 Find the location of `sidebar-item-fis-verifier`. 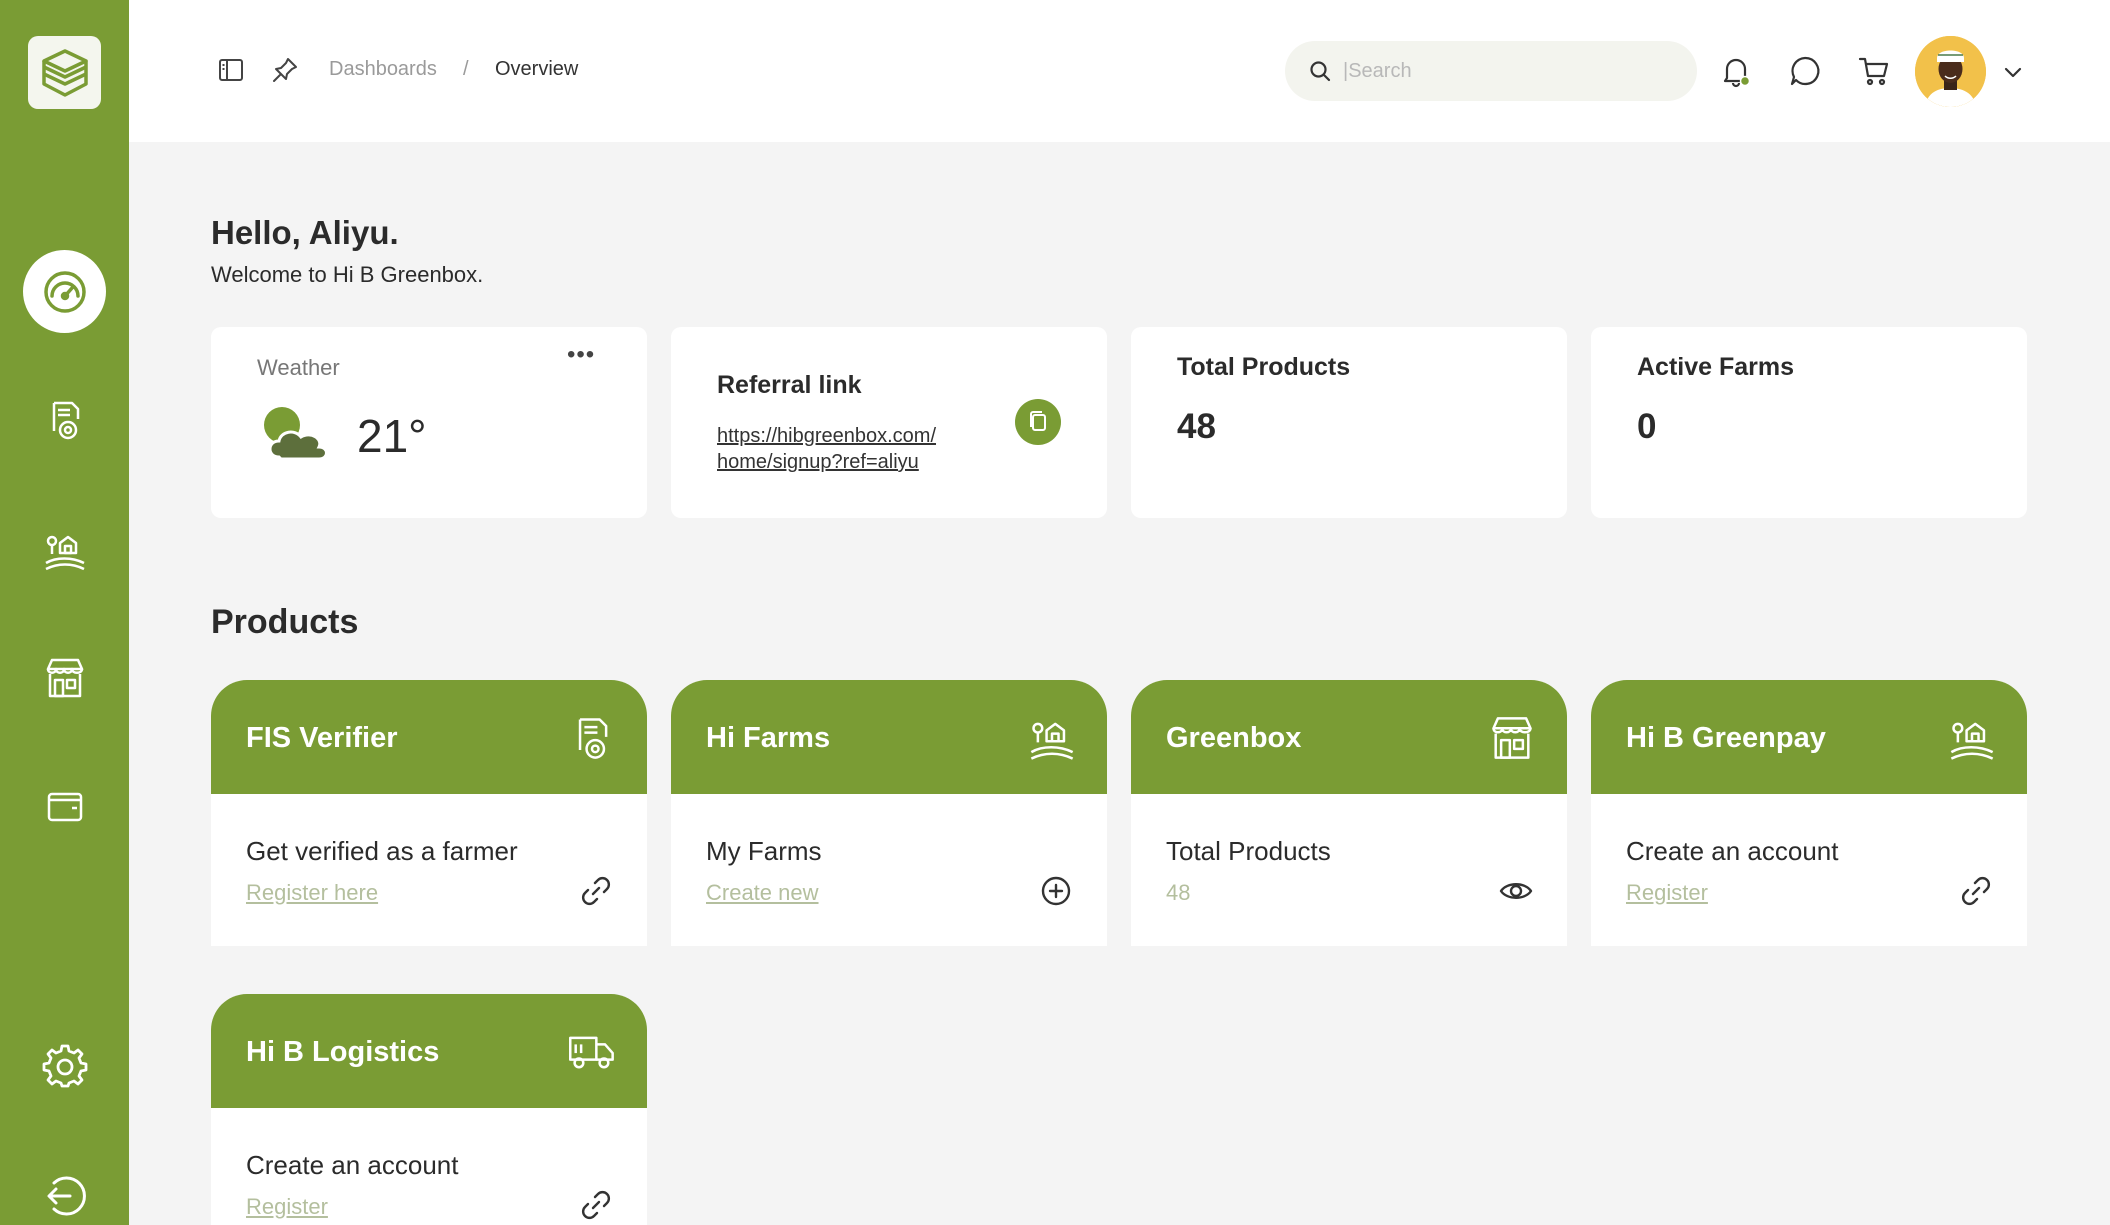

sidebar-item-fis-verifier is located at coordinates (64, 419).